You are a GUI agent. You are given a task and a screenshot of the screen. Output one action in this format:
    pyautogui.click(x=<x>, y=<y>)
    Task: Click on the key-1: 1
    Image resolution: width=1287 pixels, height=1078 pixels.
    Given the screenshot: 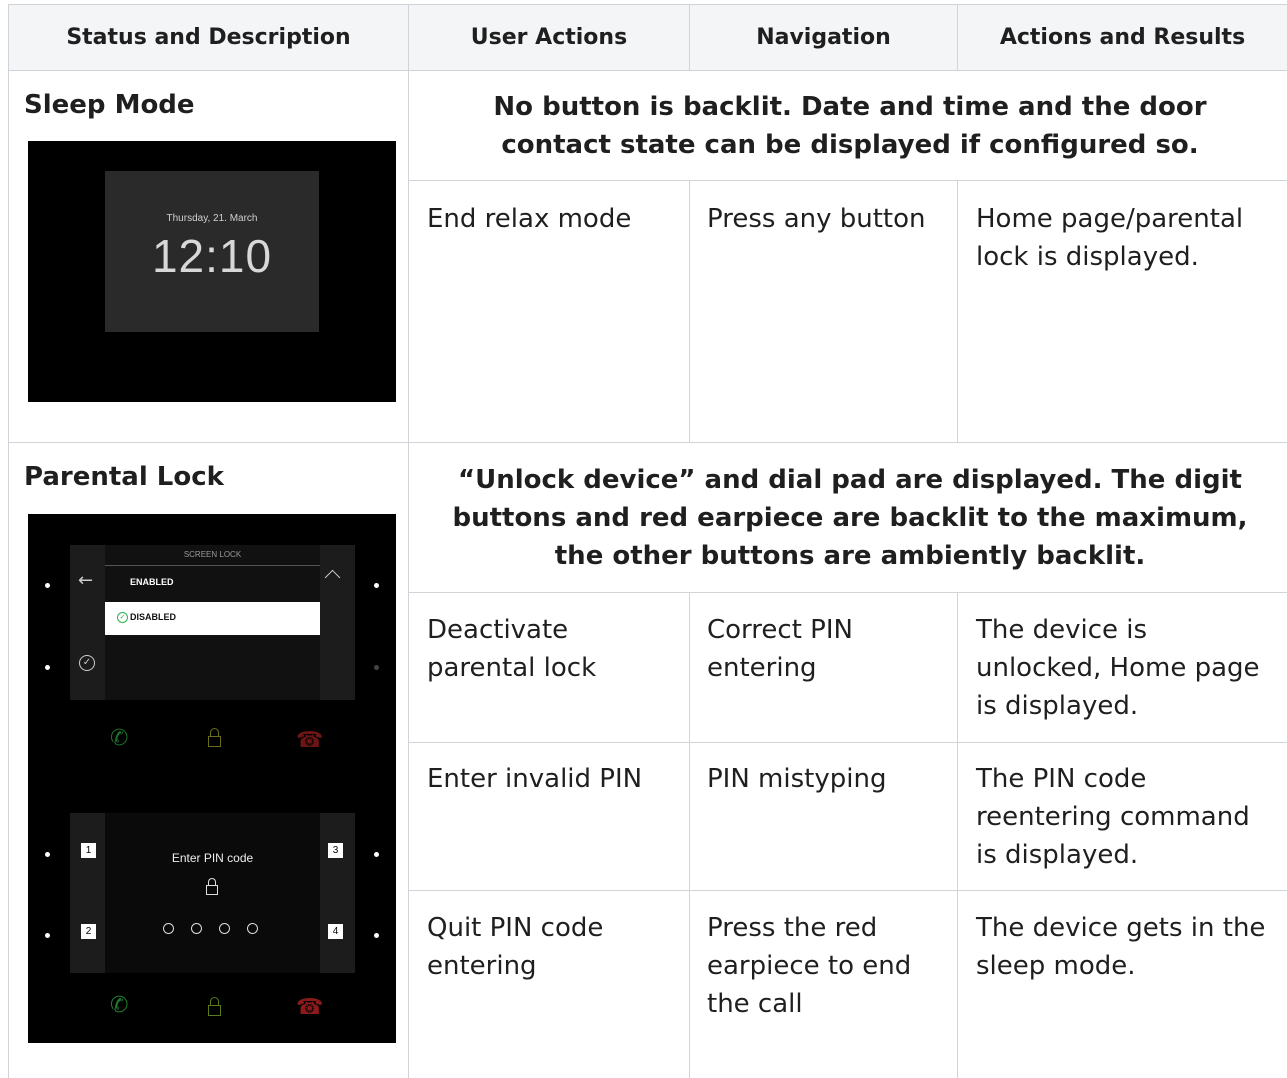 What is the action you would take?
    pyautogui.click(x=88, y=850)
    